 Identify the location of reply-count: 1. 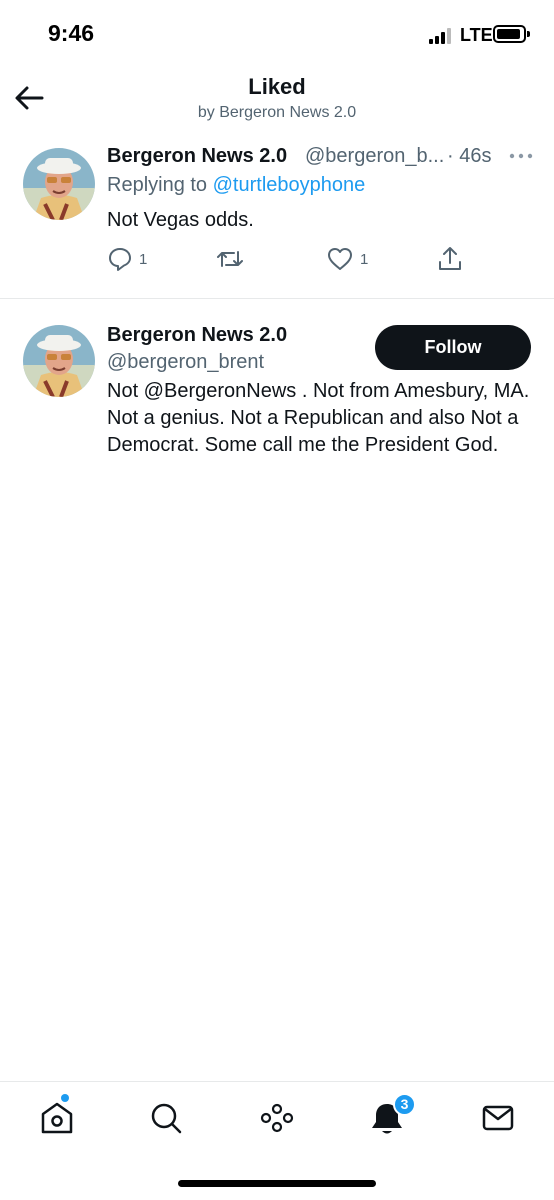
(143, 259).